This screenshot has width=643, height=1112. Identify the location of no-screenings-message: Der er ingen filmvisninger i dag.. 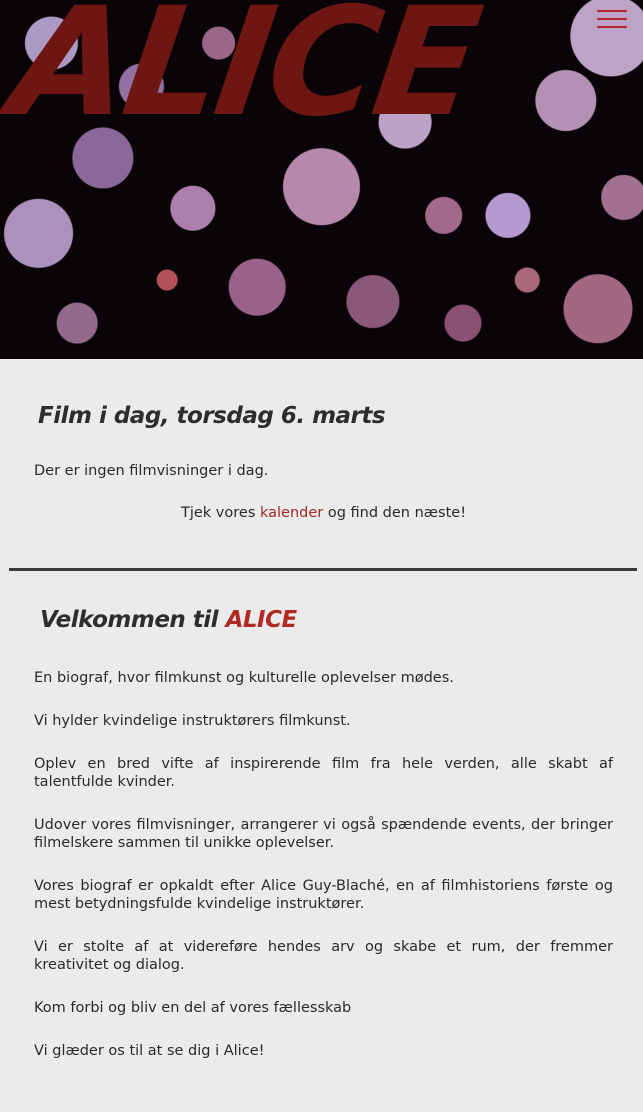
(151, 471).